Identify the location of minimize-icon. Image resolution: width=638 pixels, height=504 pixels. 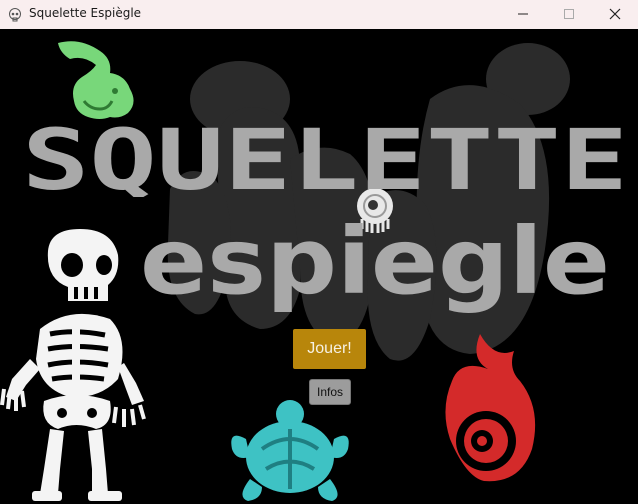
(523, 14).